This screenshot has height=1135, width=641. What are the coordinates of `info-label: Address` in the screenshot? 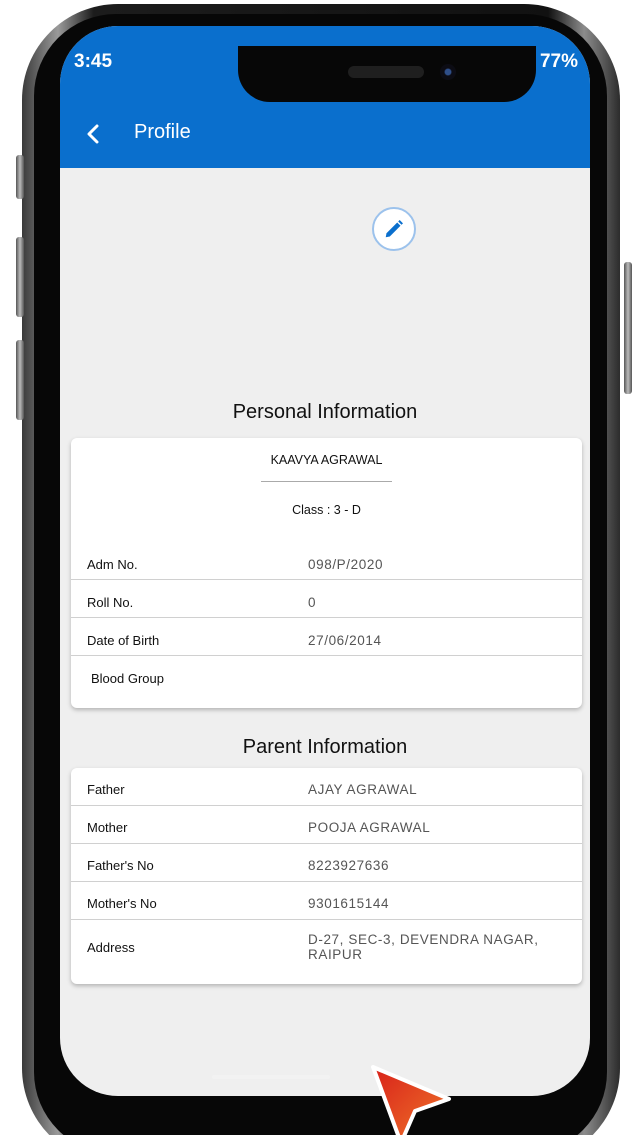 It's located at (111, 947).